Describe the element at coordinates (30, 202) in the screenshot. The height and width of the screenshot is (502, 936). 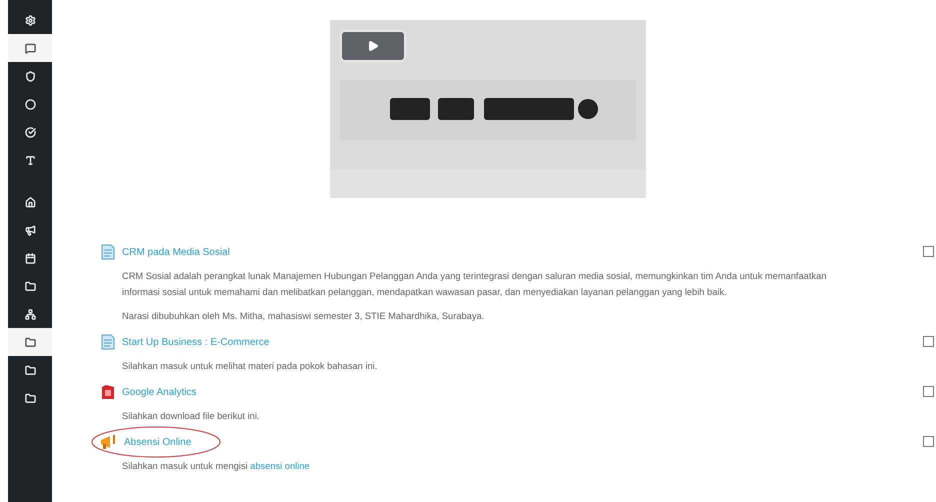
I see `home-icon` at that location.